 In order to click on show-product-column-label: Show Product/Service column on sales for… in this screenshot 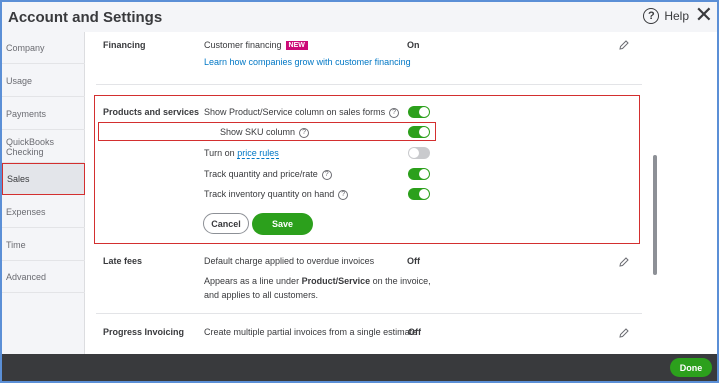, I will do `click(302, 112)`.